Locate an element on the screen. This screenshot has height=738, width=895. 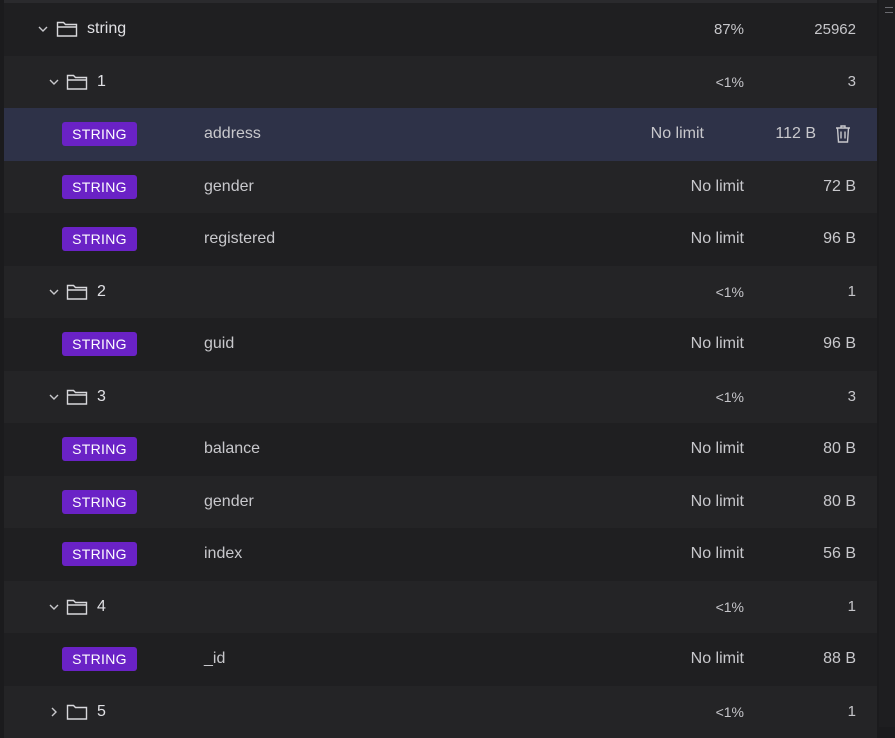
scroll-grip-icon is located at coordinates (889, 10).